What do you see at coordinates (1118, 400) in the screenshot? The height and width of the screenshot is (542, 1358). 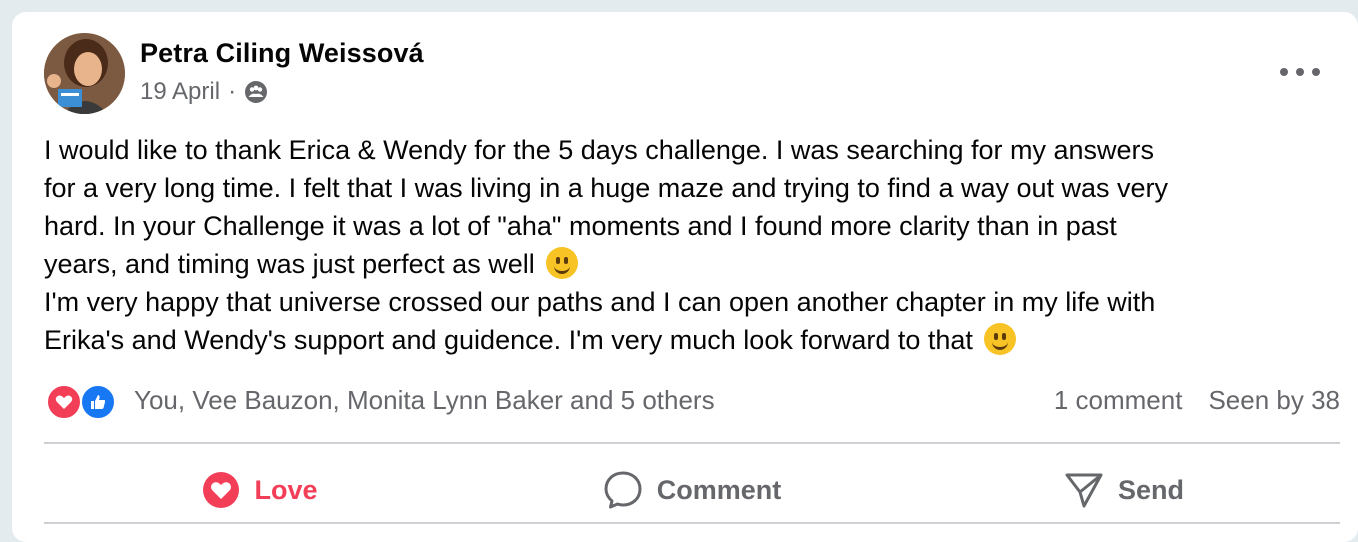 I see `comment-count: 1 comment` at bounding box center [1118, 400].